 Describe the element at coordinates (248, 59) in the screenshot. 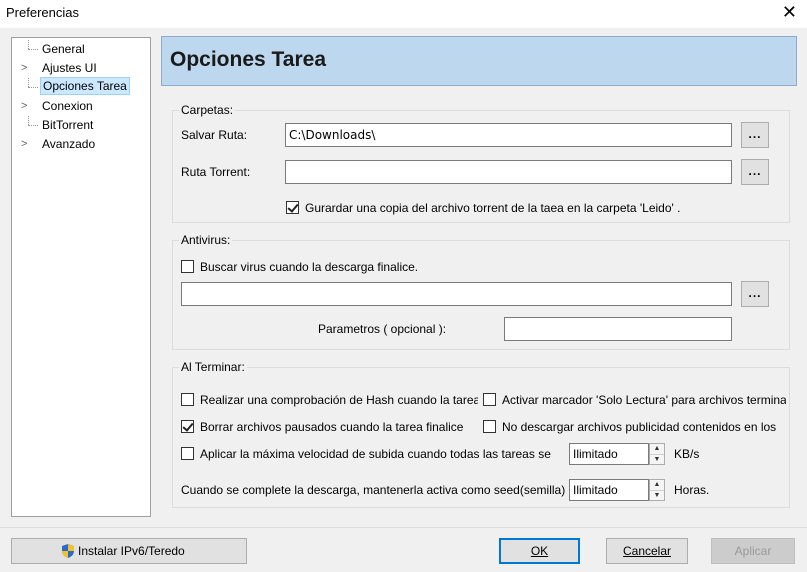

I see `page-title: Opciones Tarea` at that location.